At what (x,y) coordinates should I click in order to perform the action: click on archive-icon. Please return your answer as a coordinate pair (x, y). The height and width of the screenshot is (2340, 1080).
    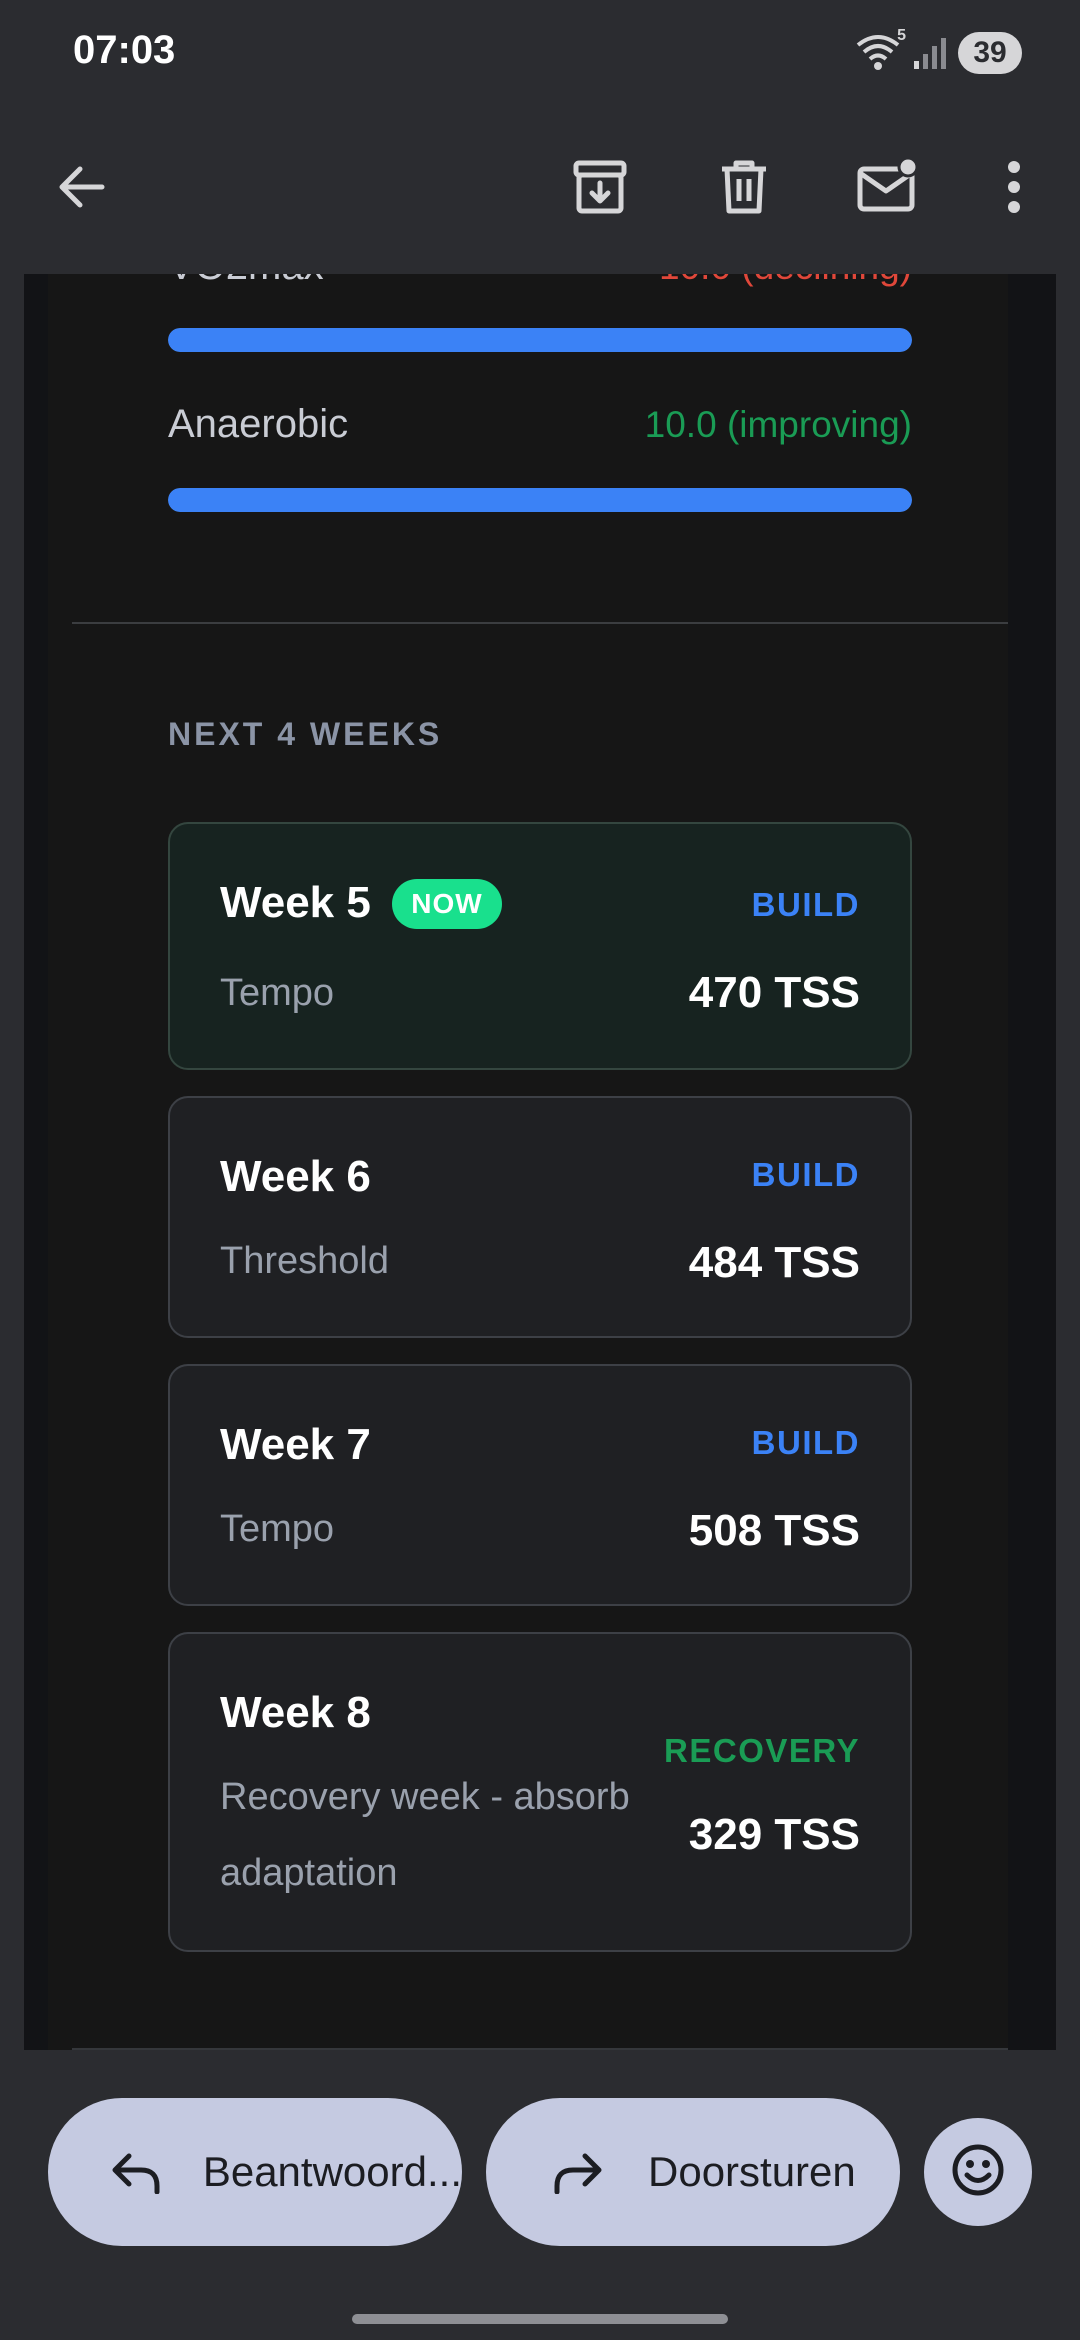
    Looking at the image, I should click on (600, 189).